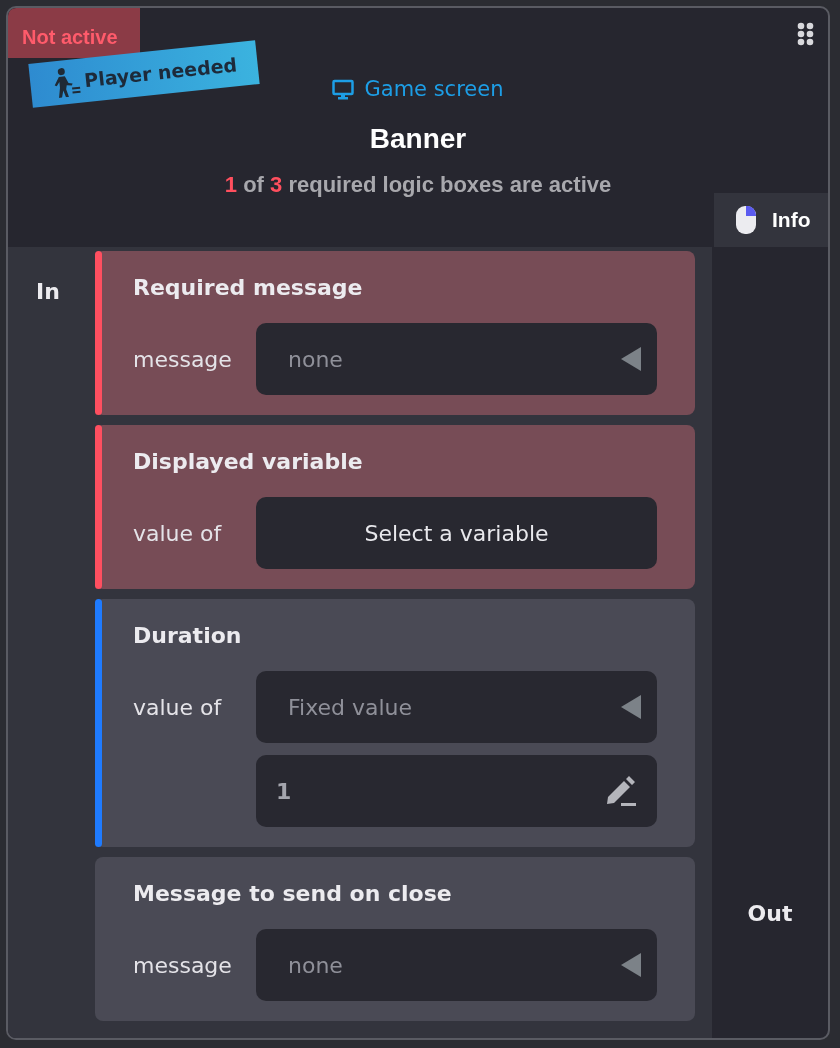 The image size is (840, 1048). What do you see at coordinates (343, 90) in the screenshot?
I see `monitor-icon` at bounding box center [343, 90].